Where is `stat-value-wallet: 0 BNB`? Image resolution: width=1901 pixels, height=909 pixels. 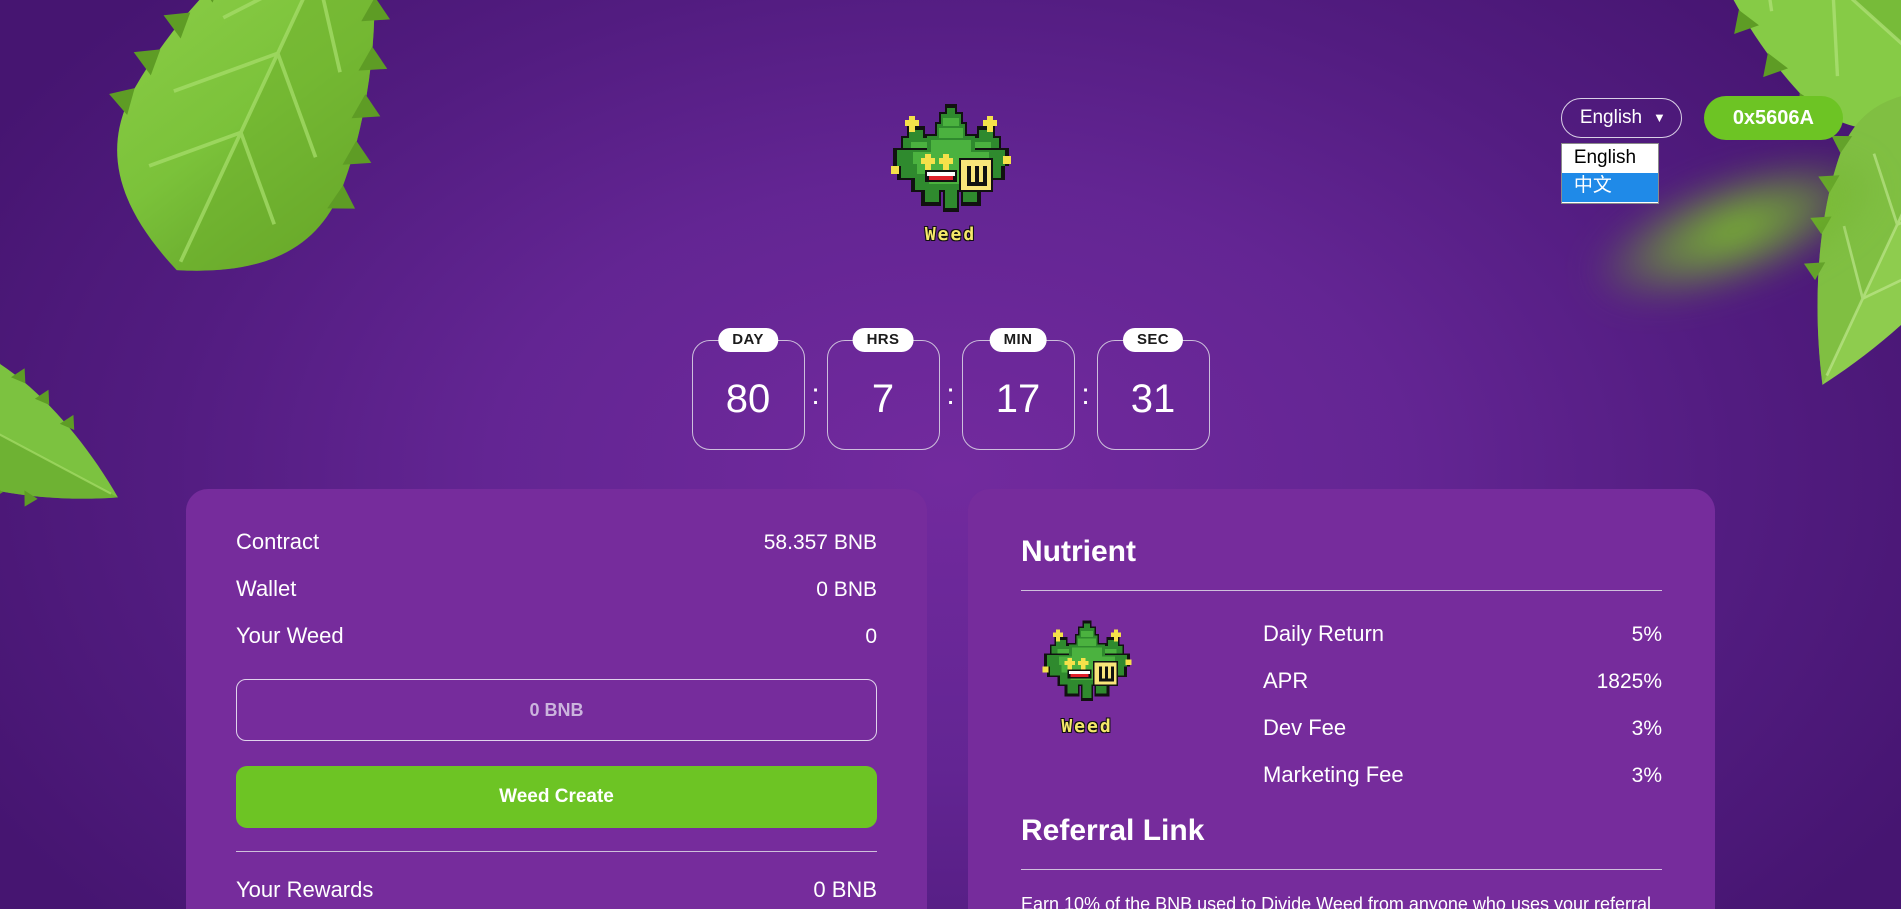
stat-value-wallet: 0 BNB is located at coordinates (846, 589).